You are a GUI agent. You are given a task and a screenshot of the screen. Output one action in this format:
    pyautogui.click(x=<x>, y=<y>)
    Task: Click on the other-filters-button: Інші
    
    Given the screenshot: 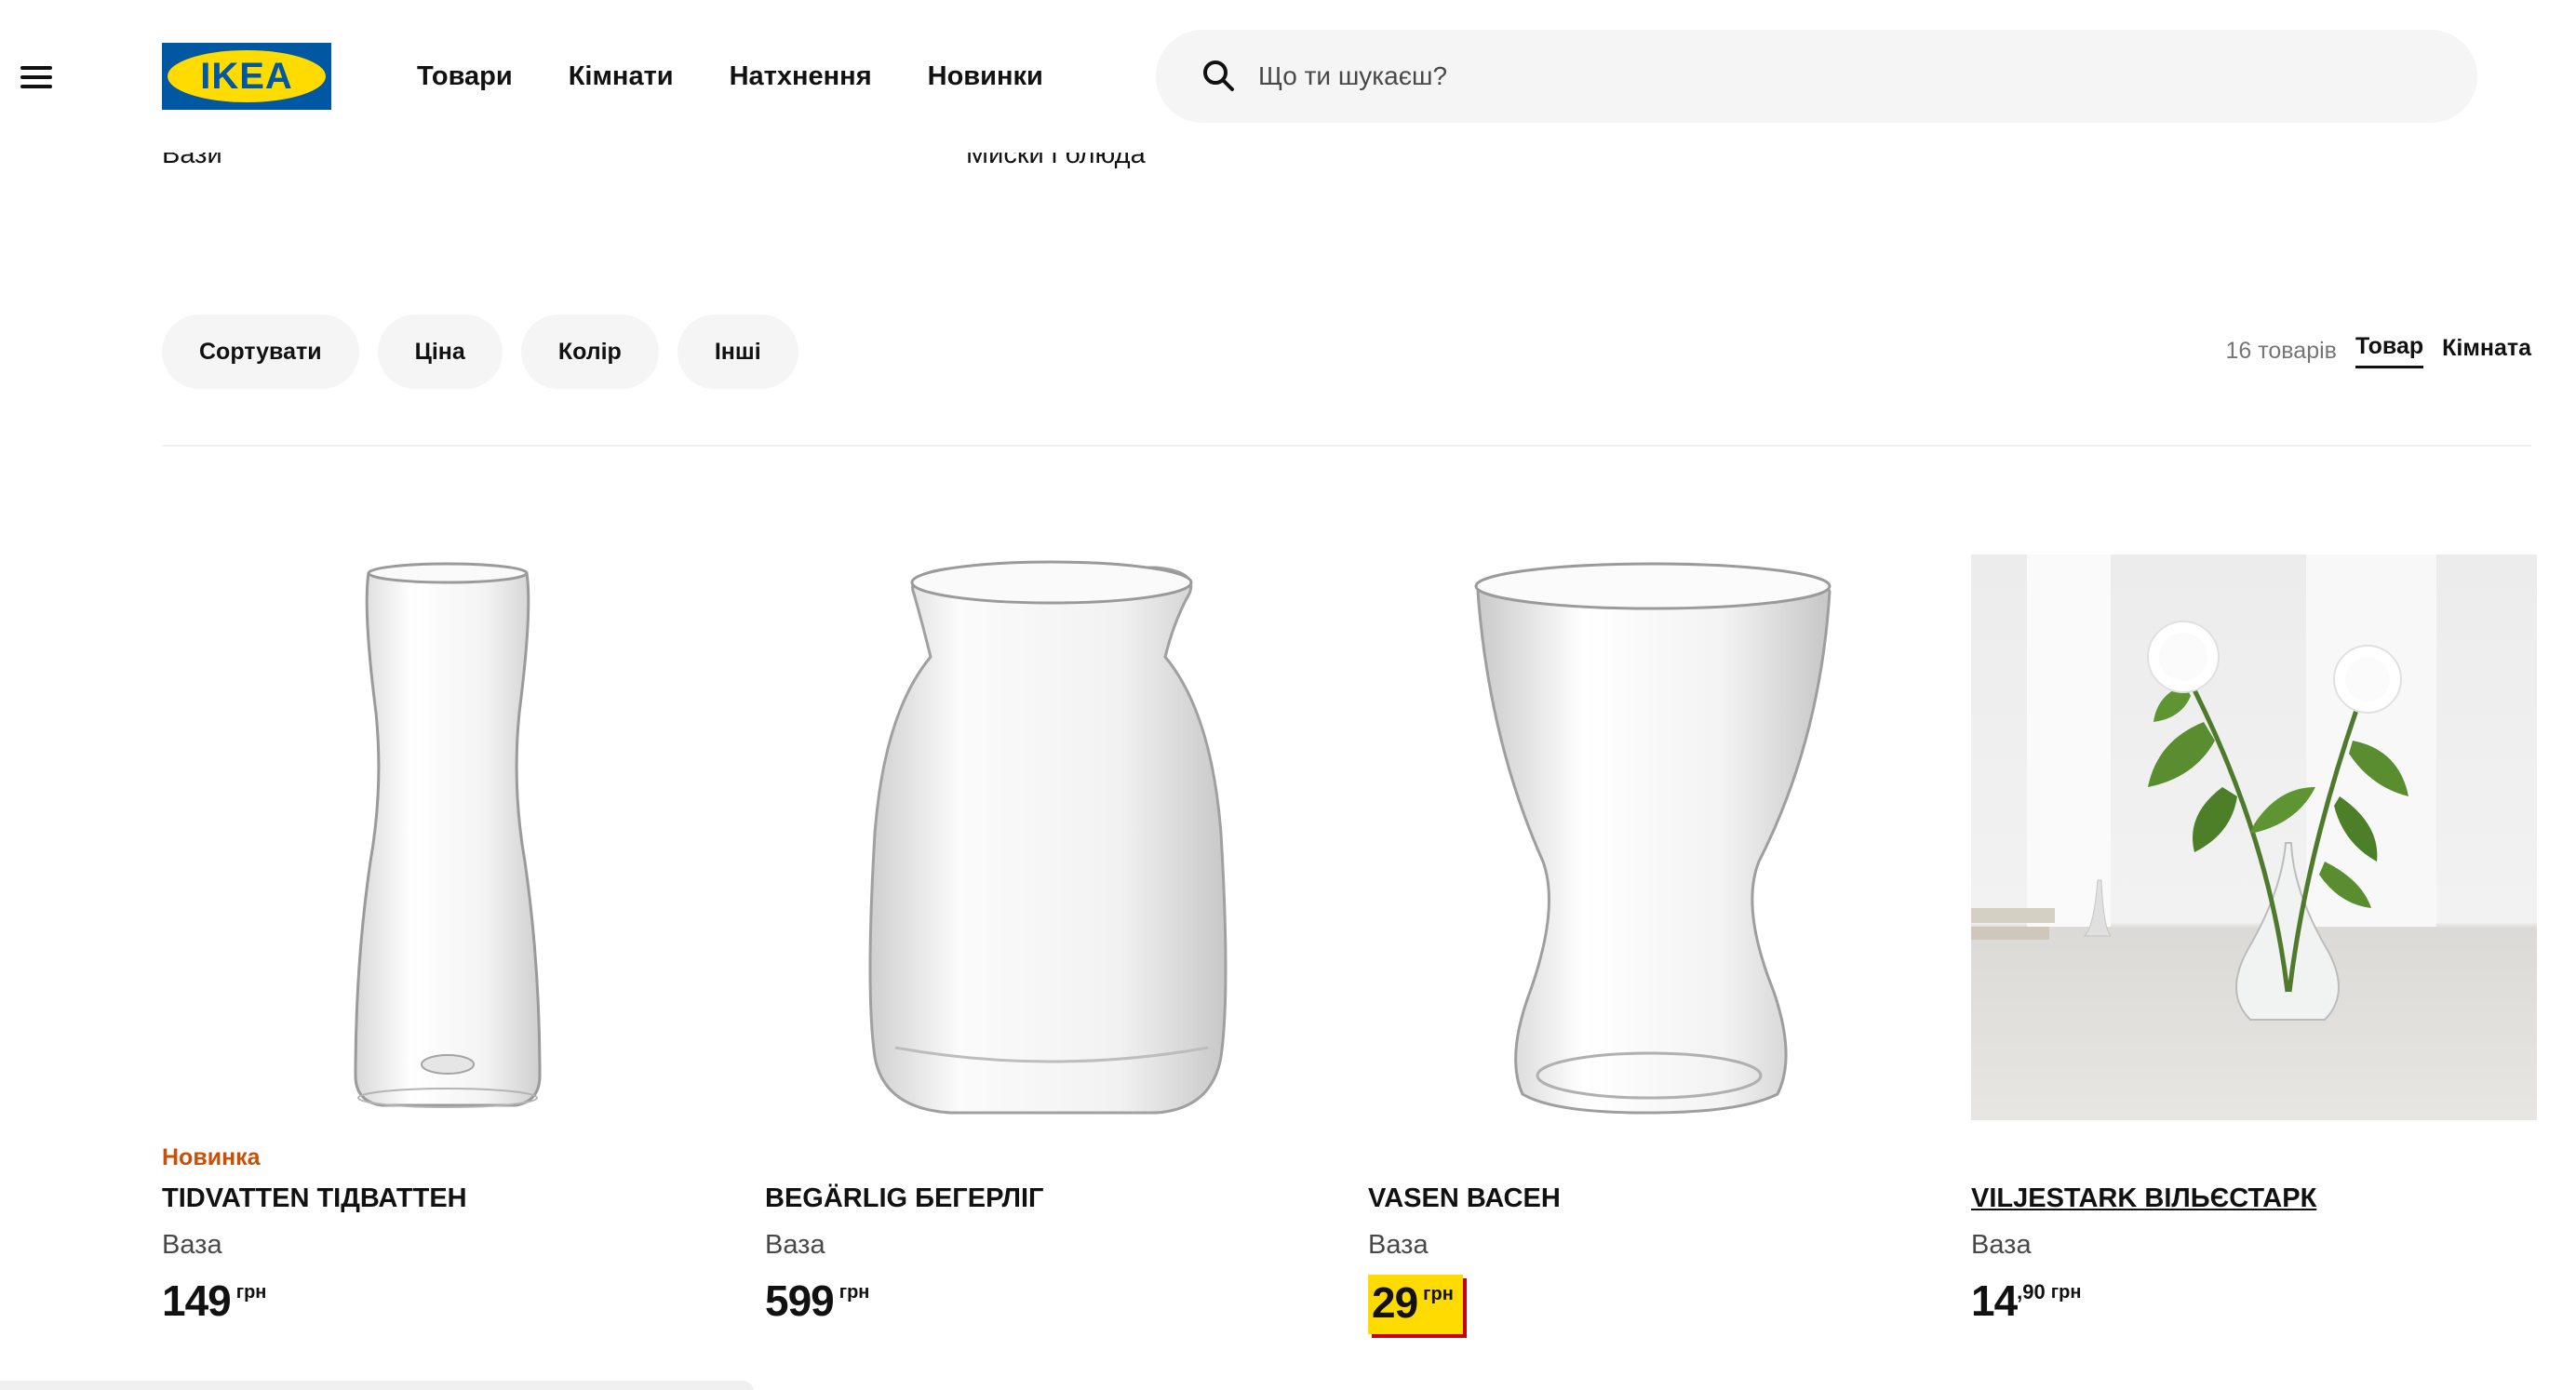 What is the action you would take?
    pyautogui.click(x=737, y=351)
    